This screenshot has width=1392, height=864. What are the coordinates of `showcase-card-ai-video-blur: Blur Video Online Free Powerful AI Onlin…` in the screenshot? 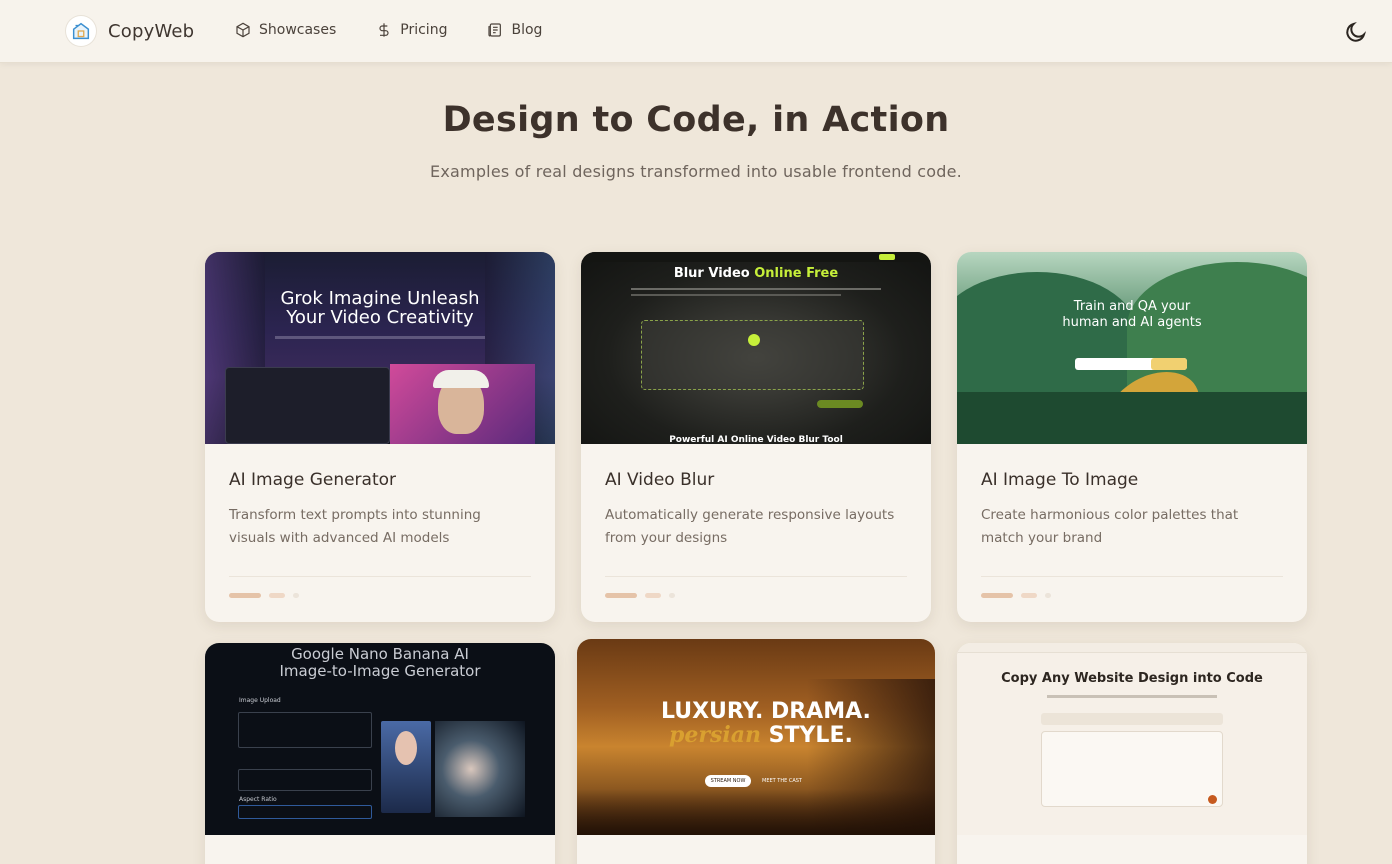 It's located at (756, 437).